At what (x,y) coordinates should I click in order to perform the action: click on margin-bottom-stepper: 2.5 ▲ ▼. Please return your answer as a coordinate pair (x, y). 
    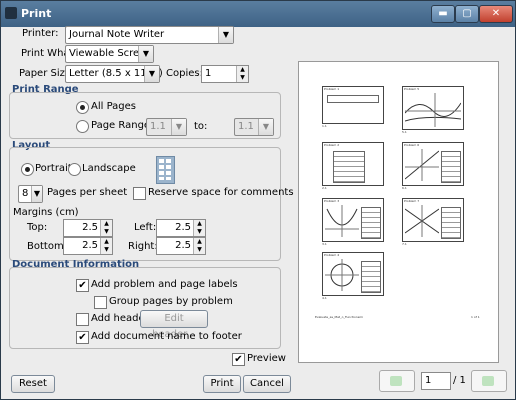
    Looking at the image, I should click on (88, 246).